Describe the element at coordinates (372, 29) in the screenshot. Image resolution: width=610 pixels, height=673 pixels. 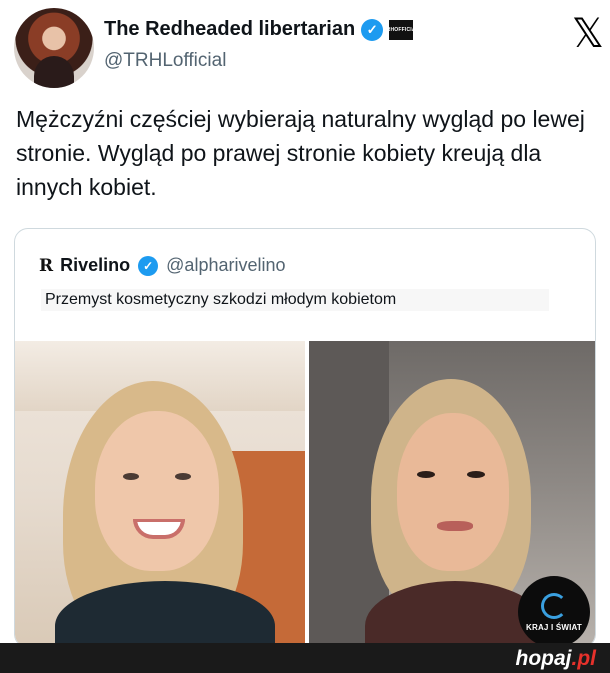
I see `verified-badge-icon: ✓` at that location.